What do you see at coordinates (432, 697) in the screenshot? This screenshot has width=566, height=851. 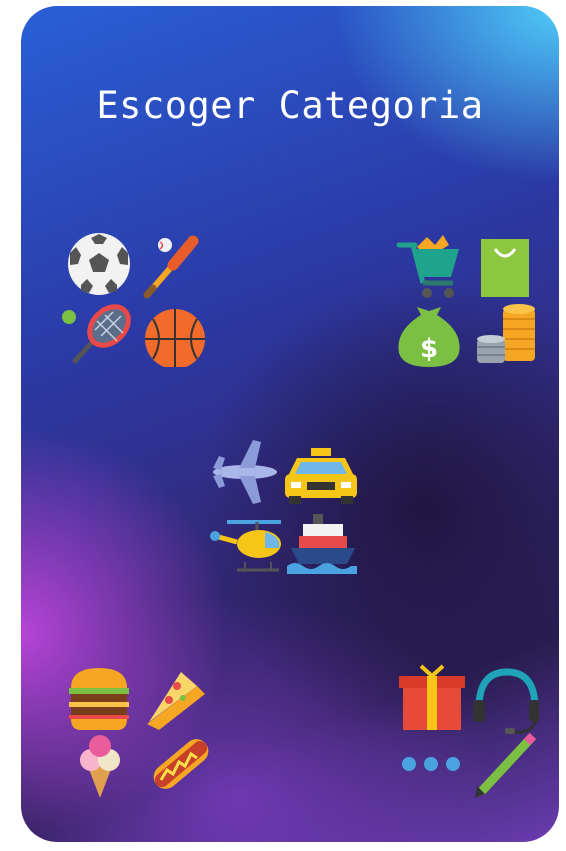 I see `gift-icon` at bounding box center [432, 697].